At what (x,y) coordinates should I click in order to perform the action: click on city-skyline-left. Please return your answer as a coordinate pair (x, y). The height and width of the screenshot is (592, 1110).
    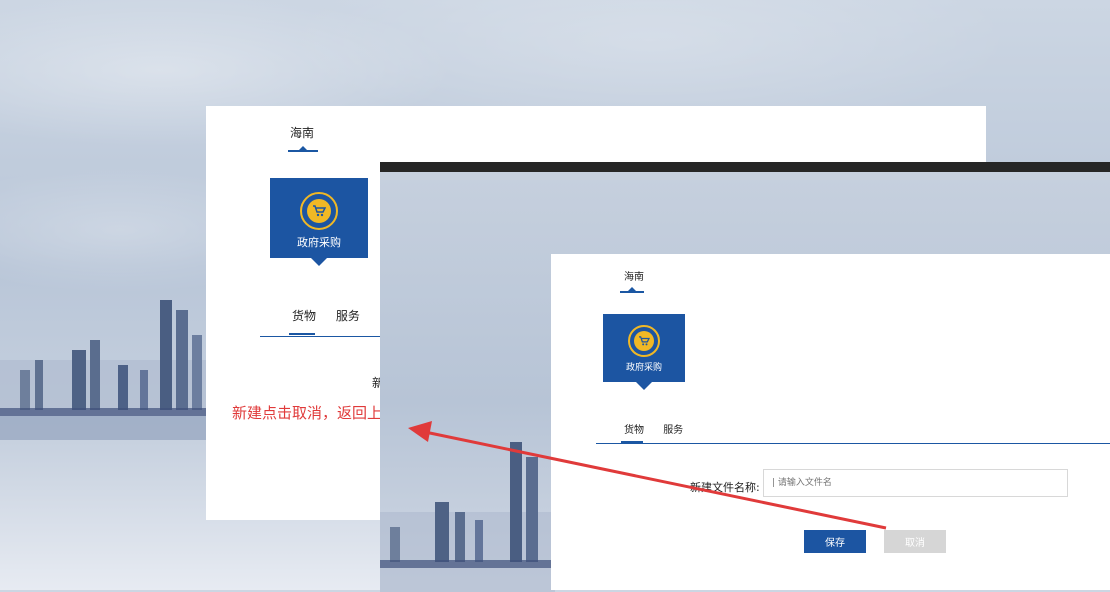
    Looking at the image, I should click on (105, 370).